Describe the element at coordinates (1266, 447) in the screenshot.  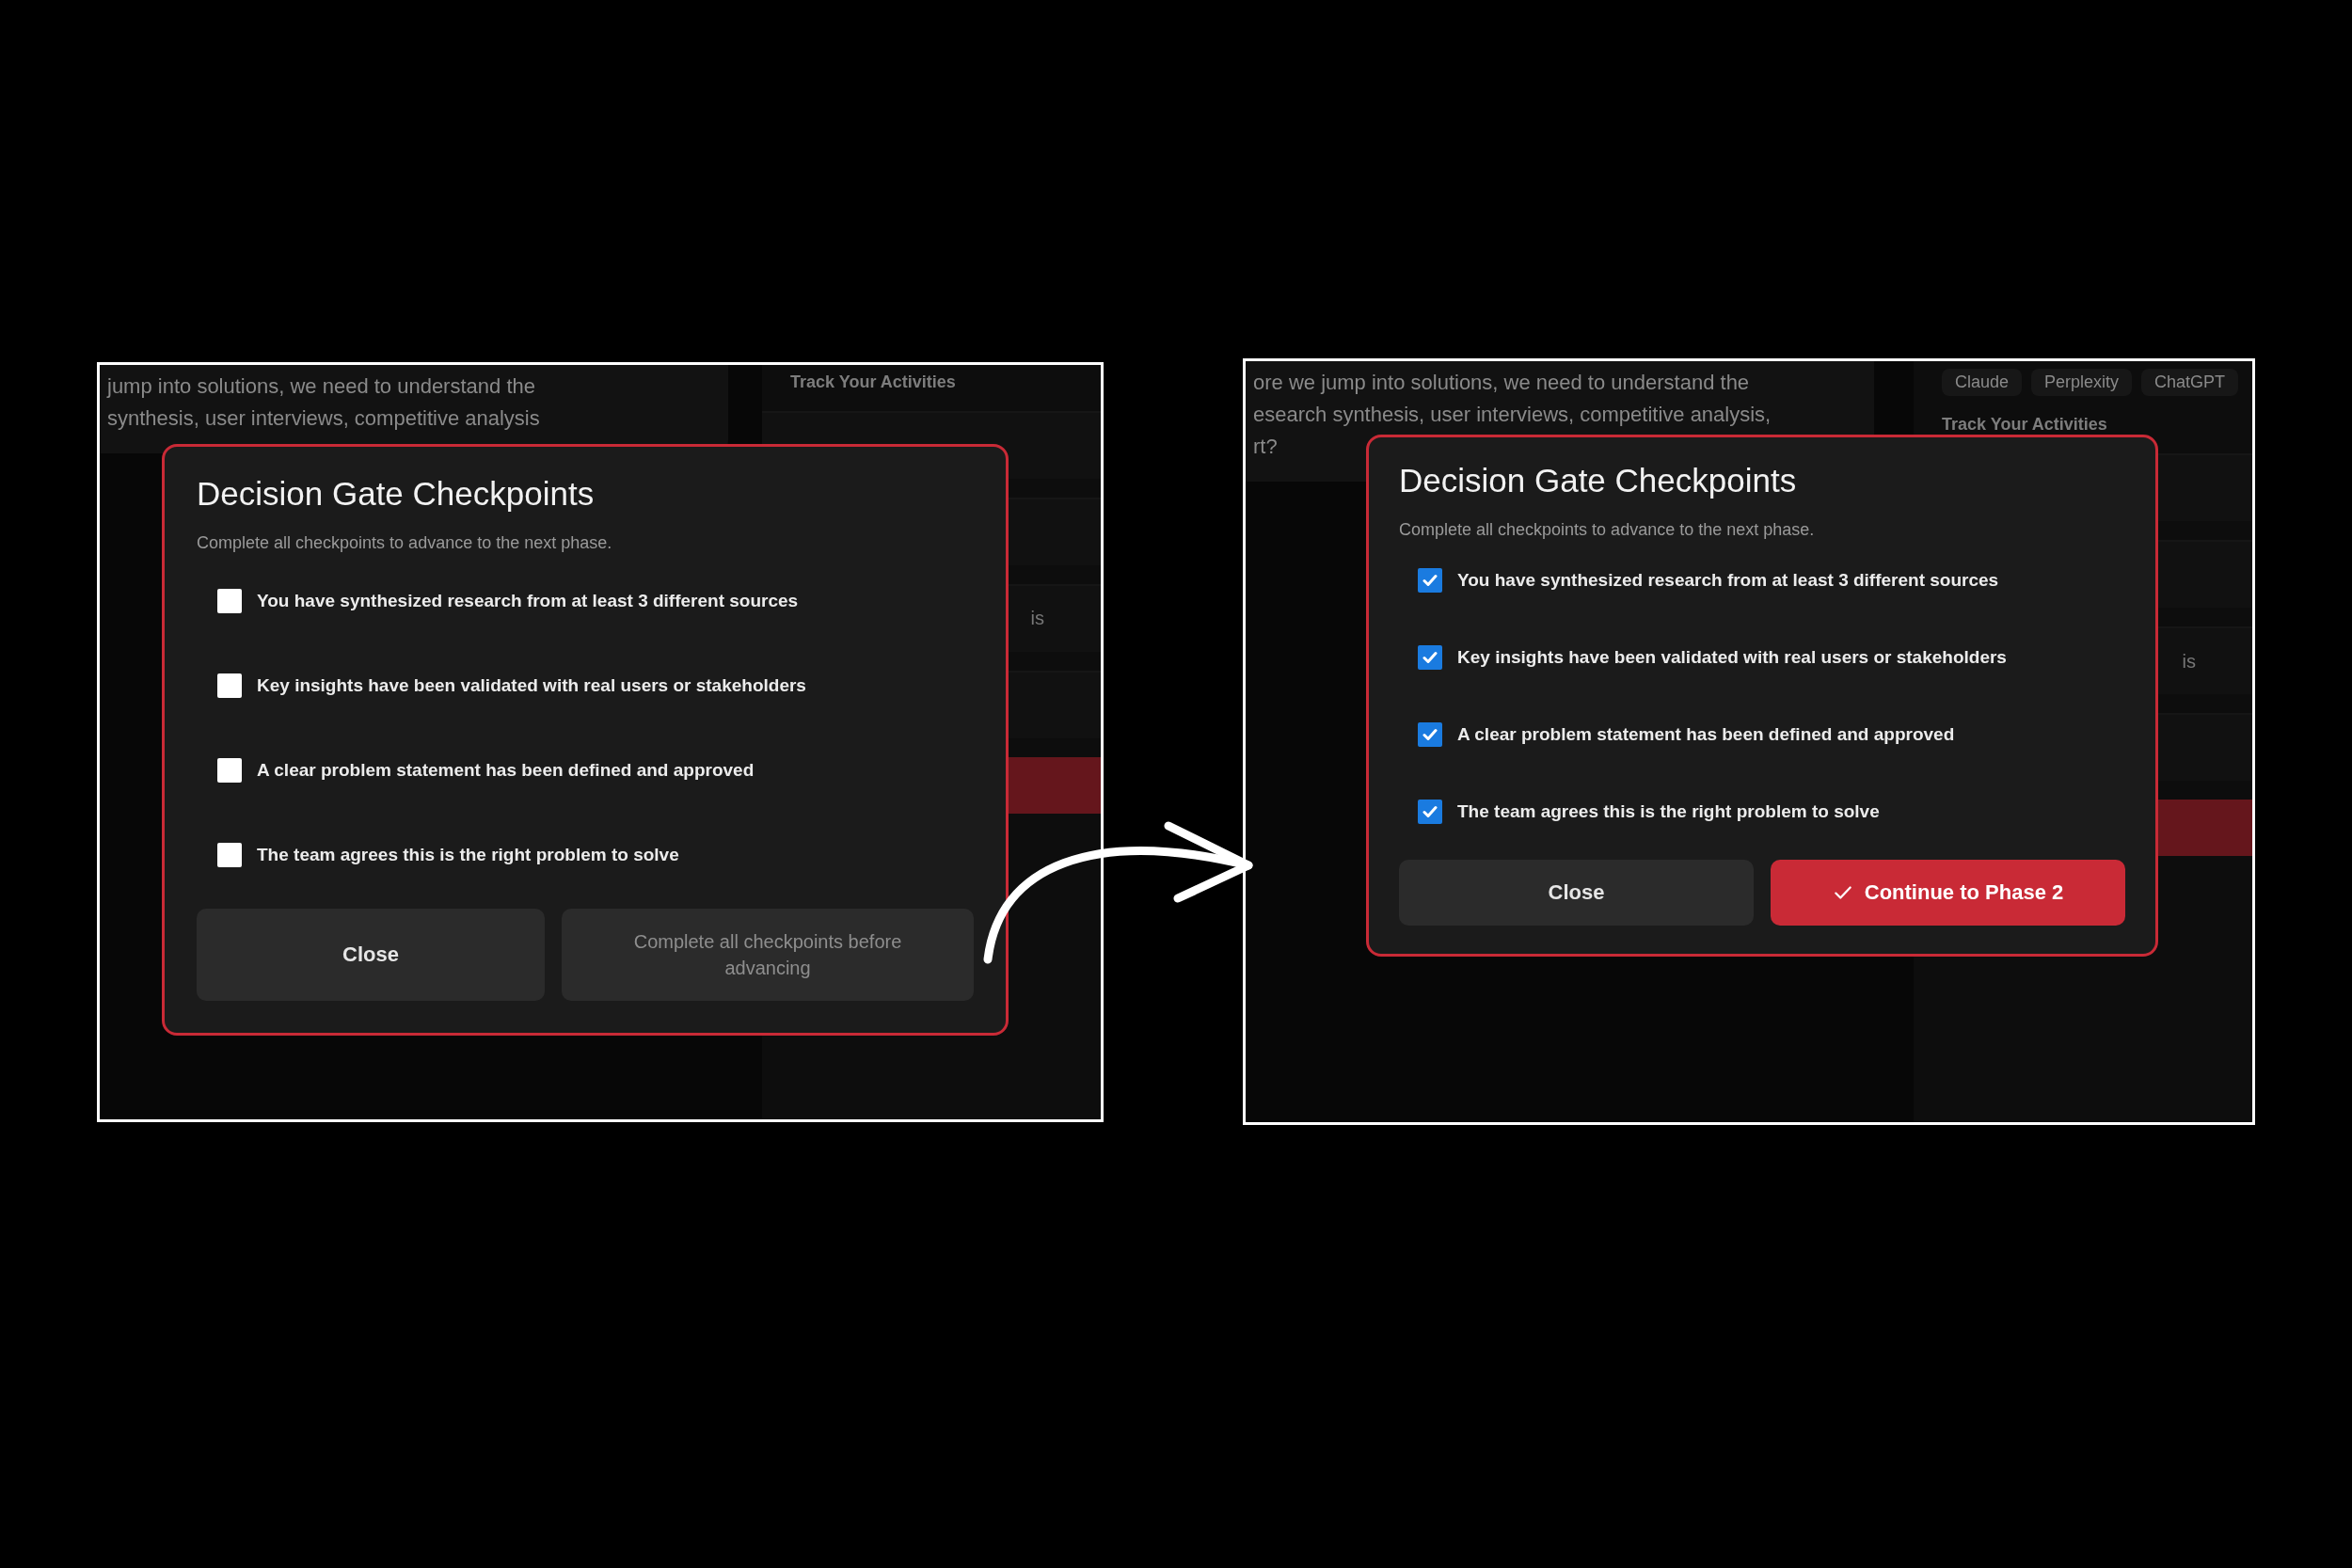
I see `message-text: rt?` at that location.